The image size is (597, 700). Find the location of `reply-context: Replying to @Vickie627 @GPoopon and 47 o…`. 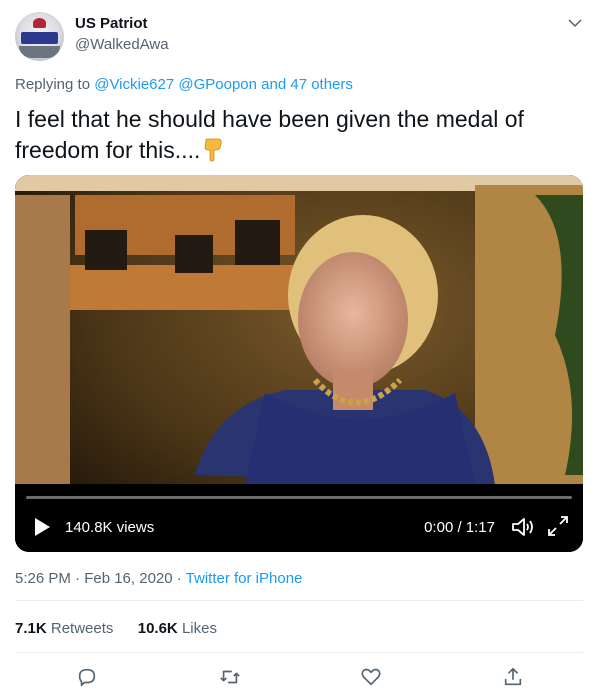

reply-context: Replying to @Vickie627 @GPoopon and 47 o… is located at coordinates (184, 84).